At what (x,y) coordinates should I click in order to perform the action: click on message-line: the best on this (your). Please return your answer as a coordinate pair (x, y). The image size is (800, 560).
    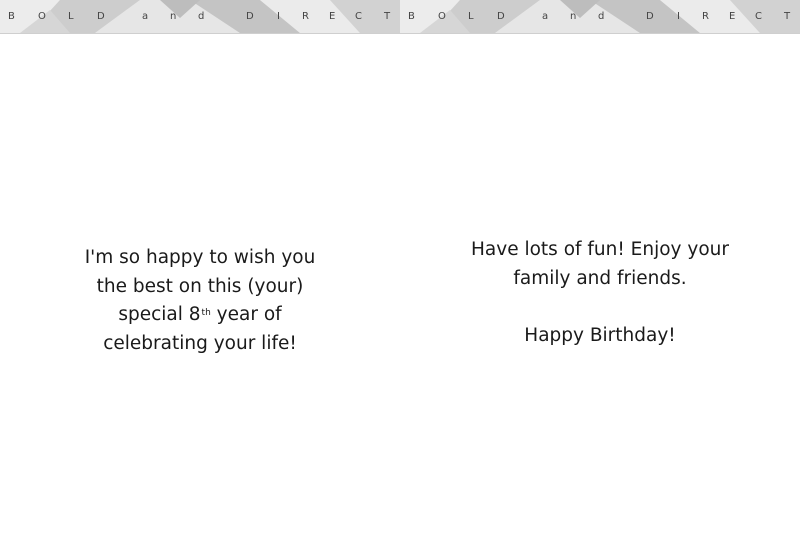
    Looking at the image, I should click on (200, 286).